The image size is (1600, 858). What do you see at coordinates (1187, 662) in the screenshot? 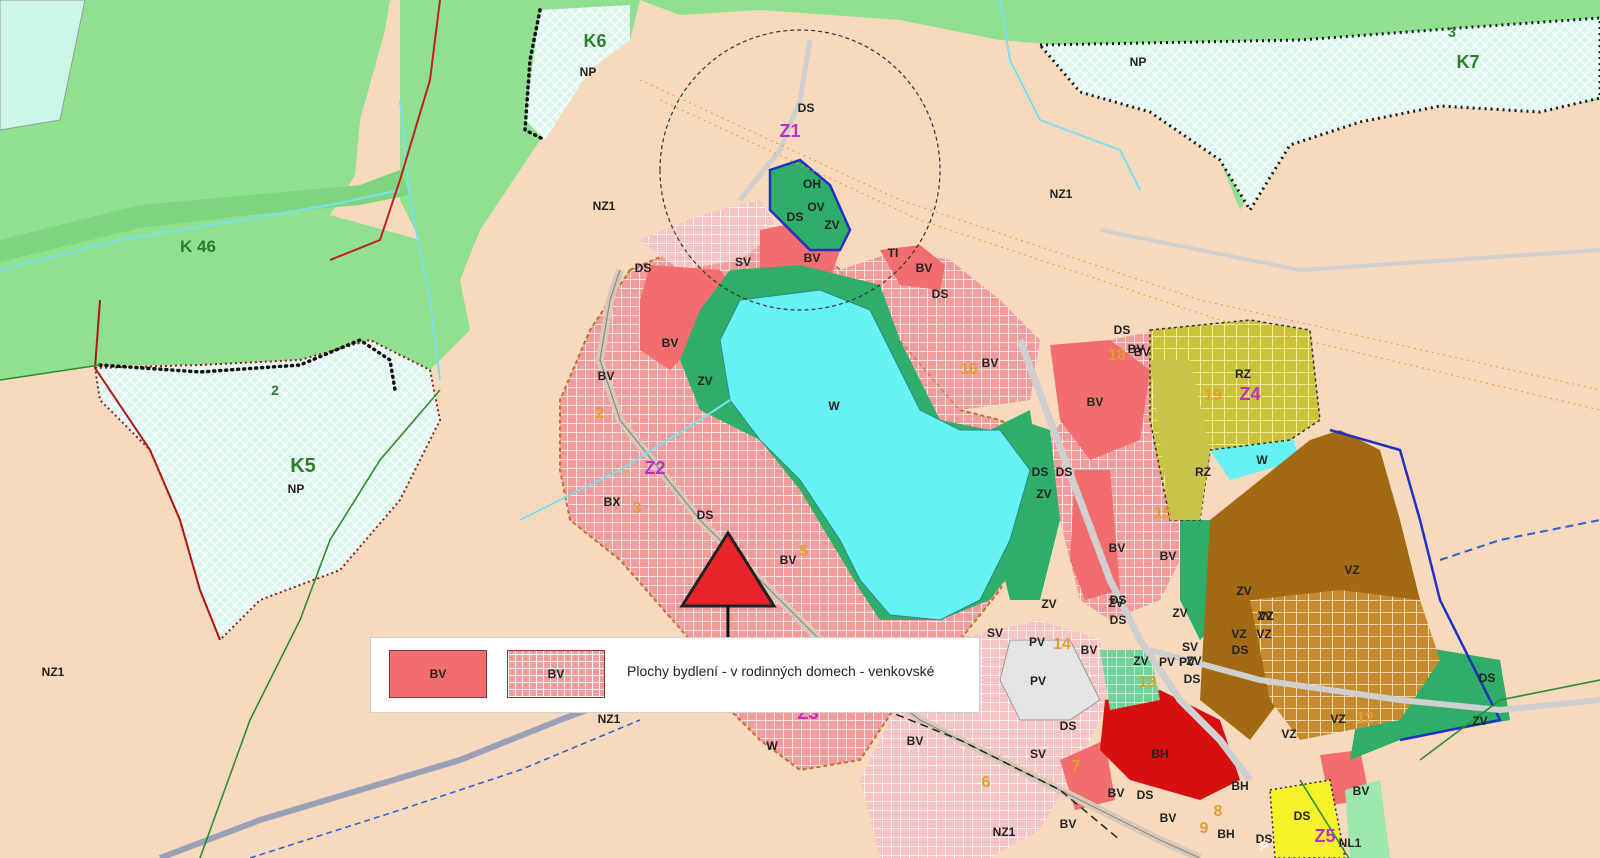
I see `zone-label-pv3: PV` at bounding box center [1187, 662].